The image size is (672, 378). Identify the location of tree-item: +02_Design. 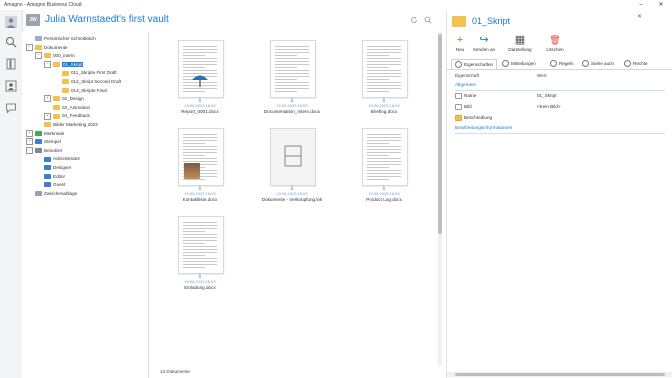
(64, 99).